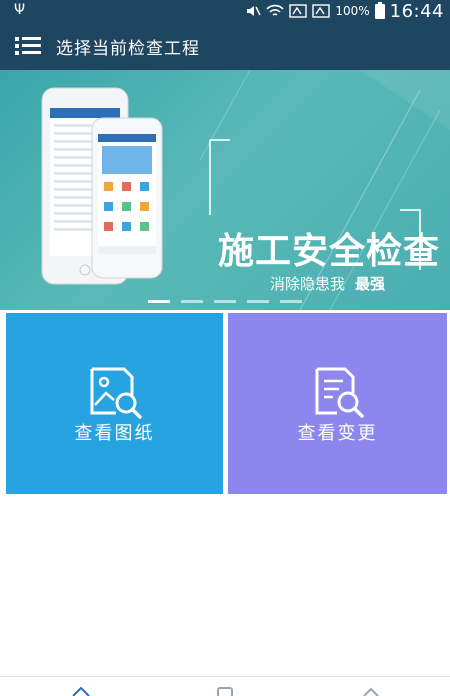  I want to click on usb-icon: Ψ, so click(20, 10).